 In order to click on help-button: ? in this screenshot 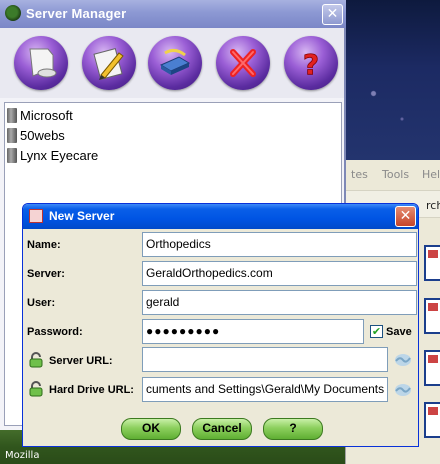, I will do `click(311, 63)`.